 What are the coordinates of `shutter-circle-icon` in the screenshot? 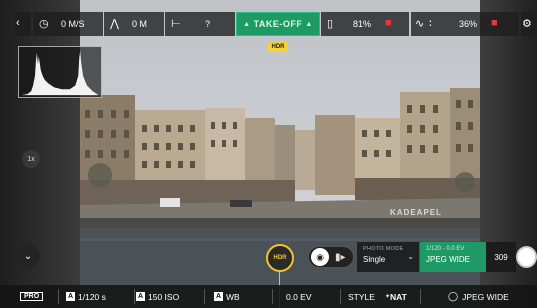 It's located at (526, 257).